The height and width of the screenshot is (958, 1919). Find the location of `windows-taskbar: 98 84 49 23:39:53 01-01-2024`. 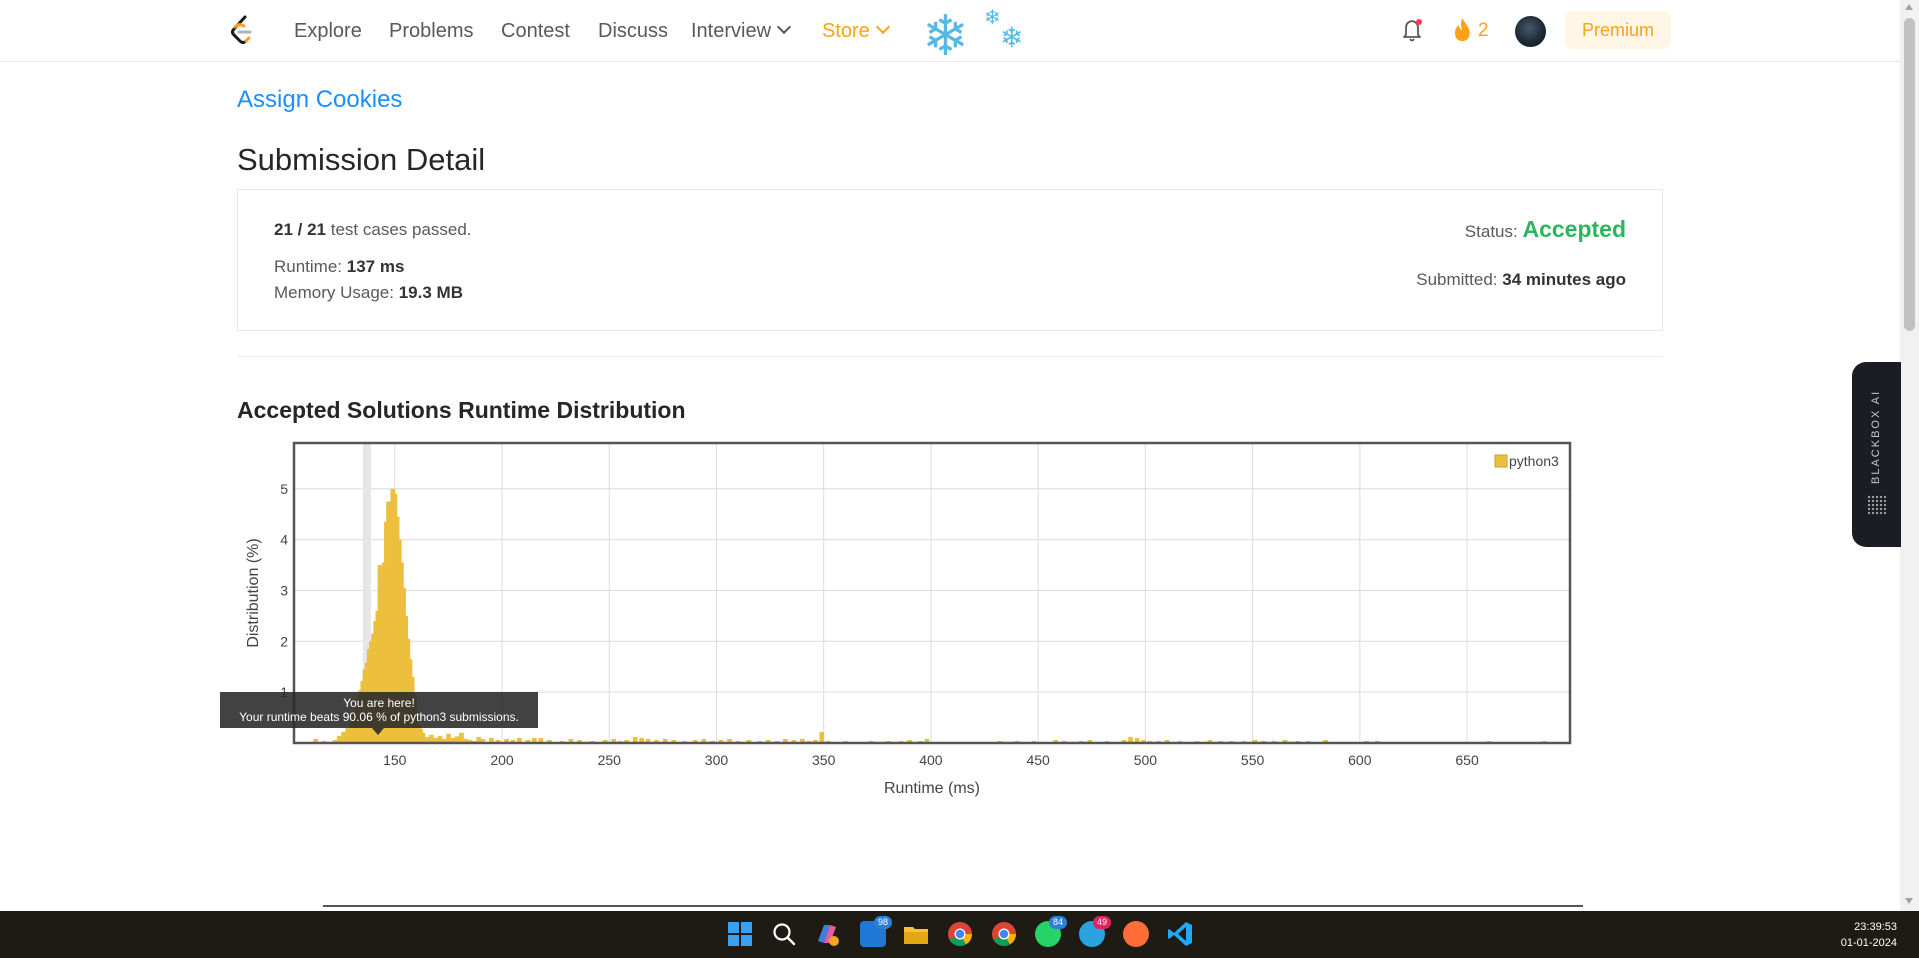

windows-taskbar: 98 84 49 23:39:53 01-01-2024 is located at coordinates (959, 934).